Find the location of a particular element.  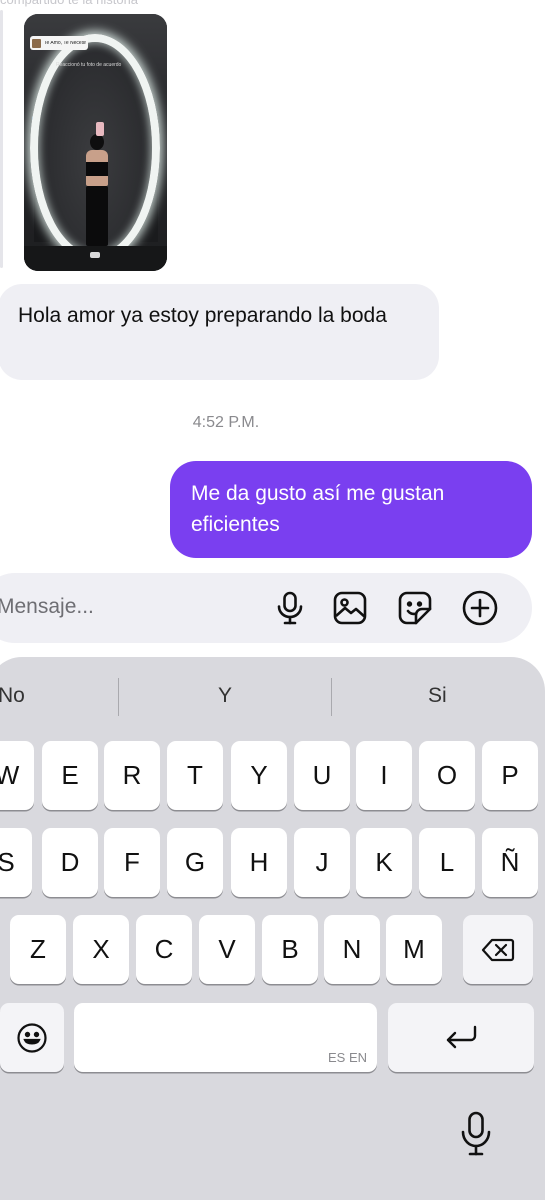

key-b: B is located at coordinates (290, 949).